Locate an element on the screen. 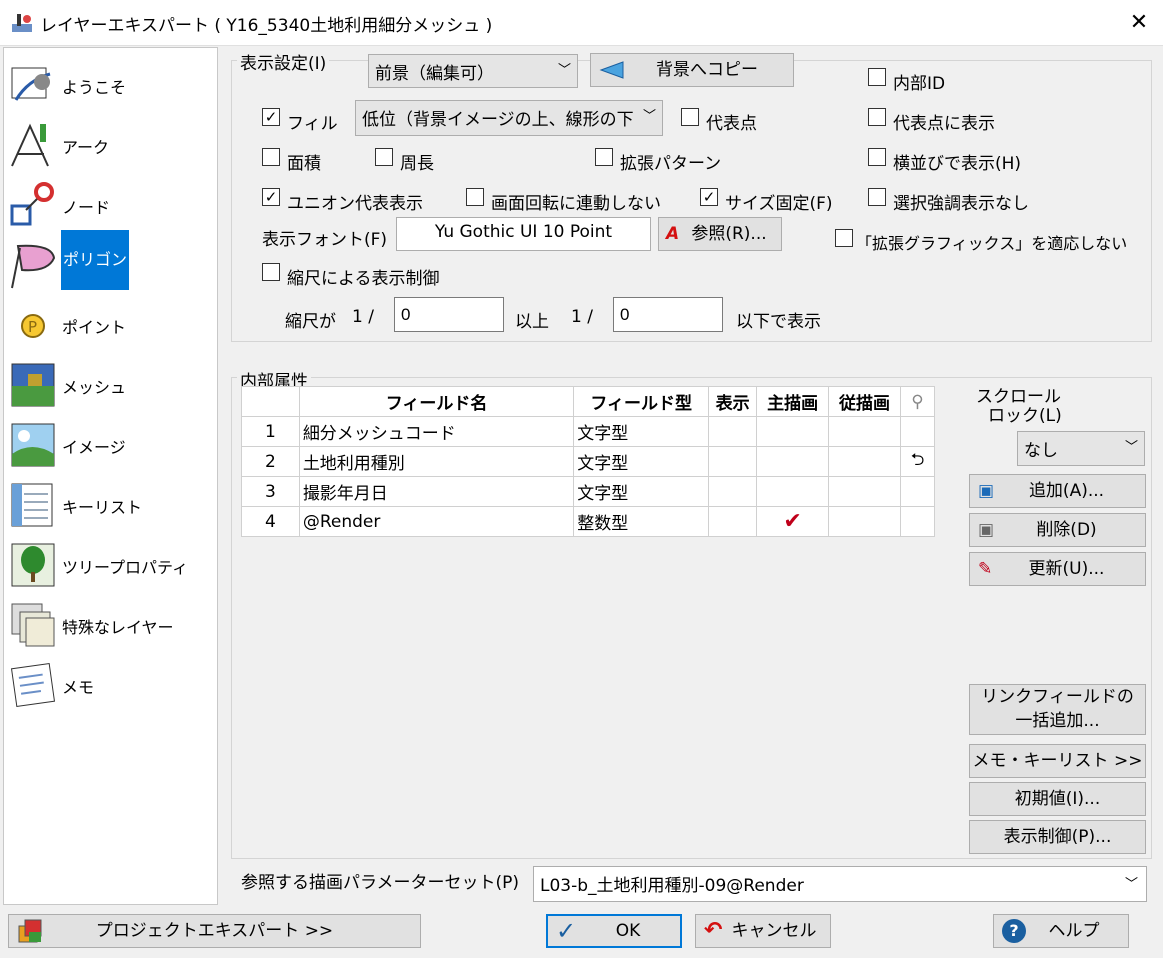 The height and width of the screenshot is (958, 1163). table-row: 1 細分メッシュコード 文字型 is located at coordinates (588, 431).